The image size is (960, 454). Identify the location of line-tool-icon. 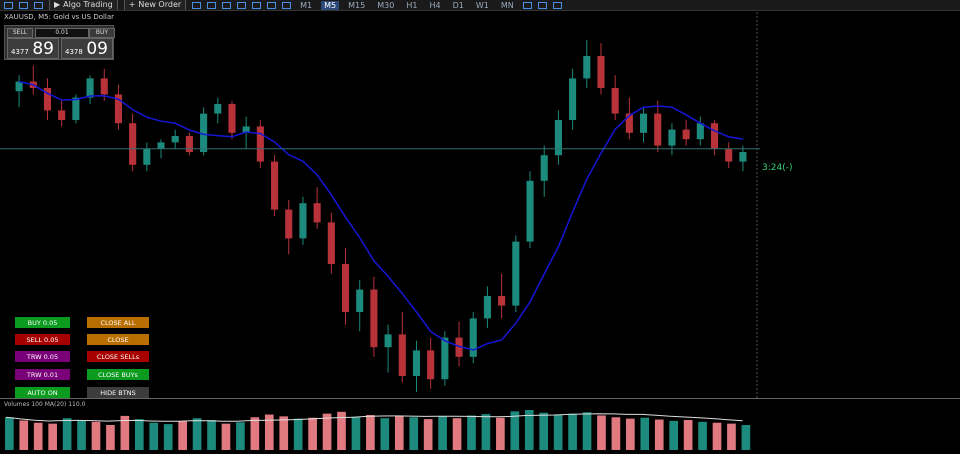
(542, 5).